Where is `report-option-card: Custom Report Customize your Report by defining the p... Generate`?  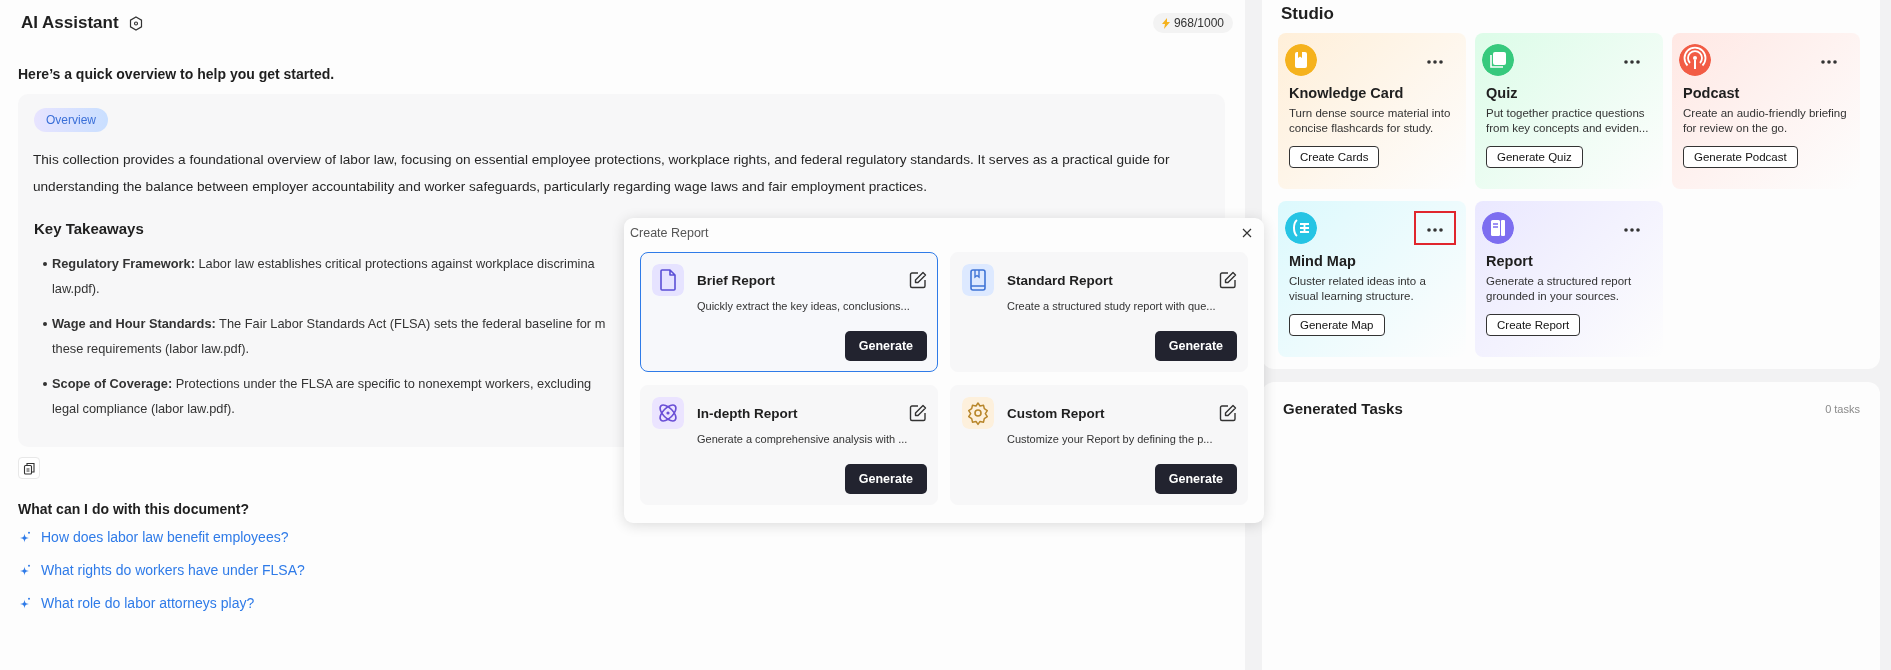
report-option-card: Custom Report Customize your Report by defining the p... Generate is located at coordinates (1099, 445).